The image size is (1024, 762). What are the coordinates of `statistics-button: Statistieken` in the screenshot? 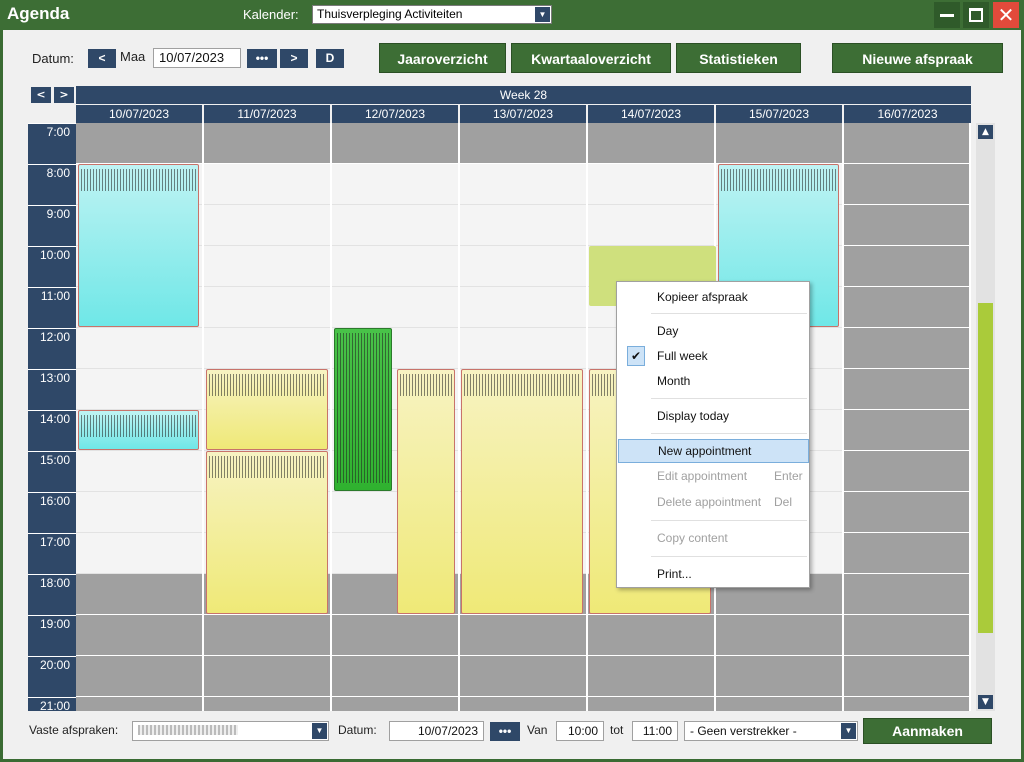 It's located at (738, 58).